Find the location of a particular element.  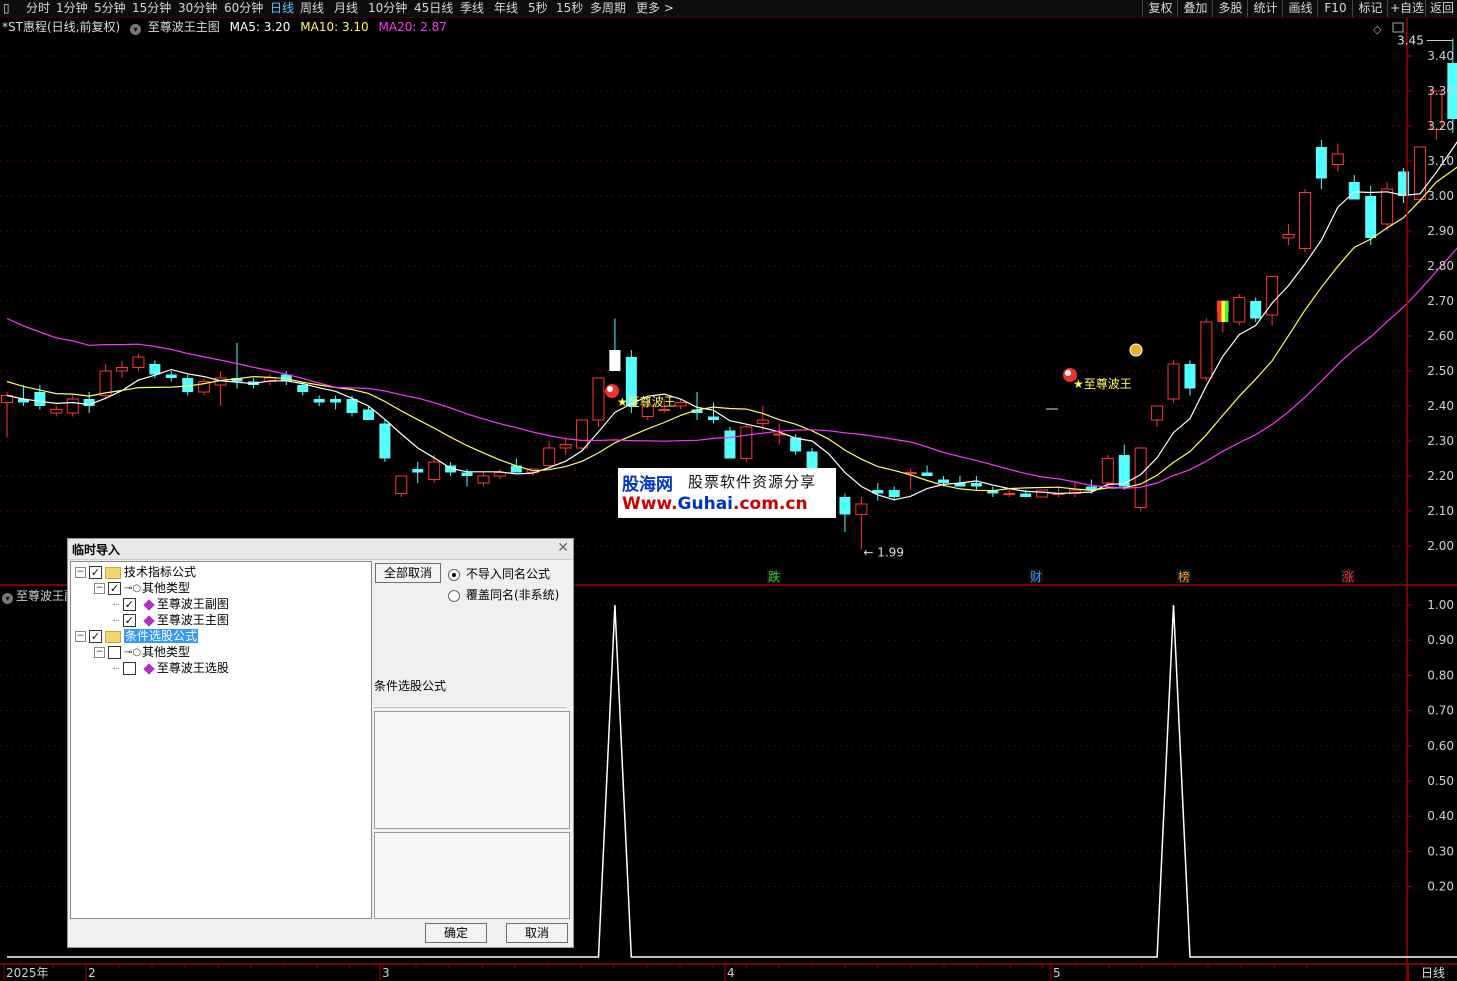

svg-text: 榜 is located at coordinates (1184, 576).